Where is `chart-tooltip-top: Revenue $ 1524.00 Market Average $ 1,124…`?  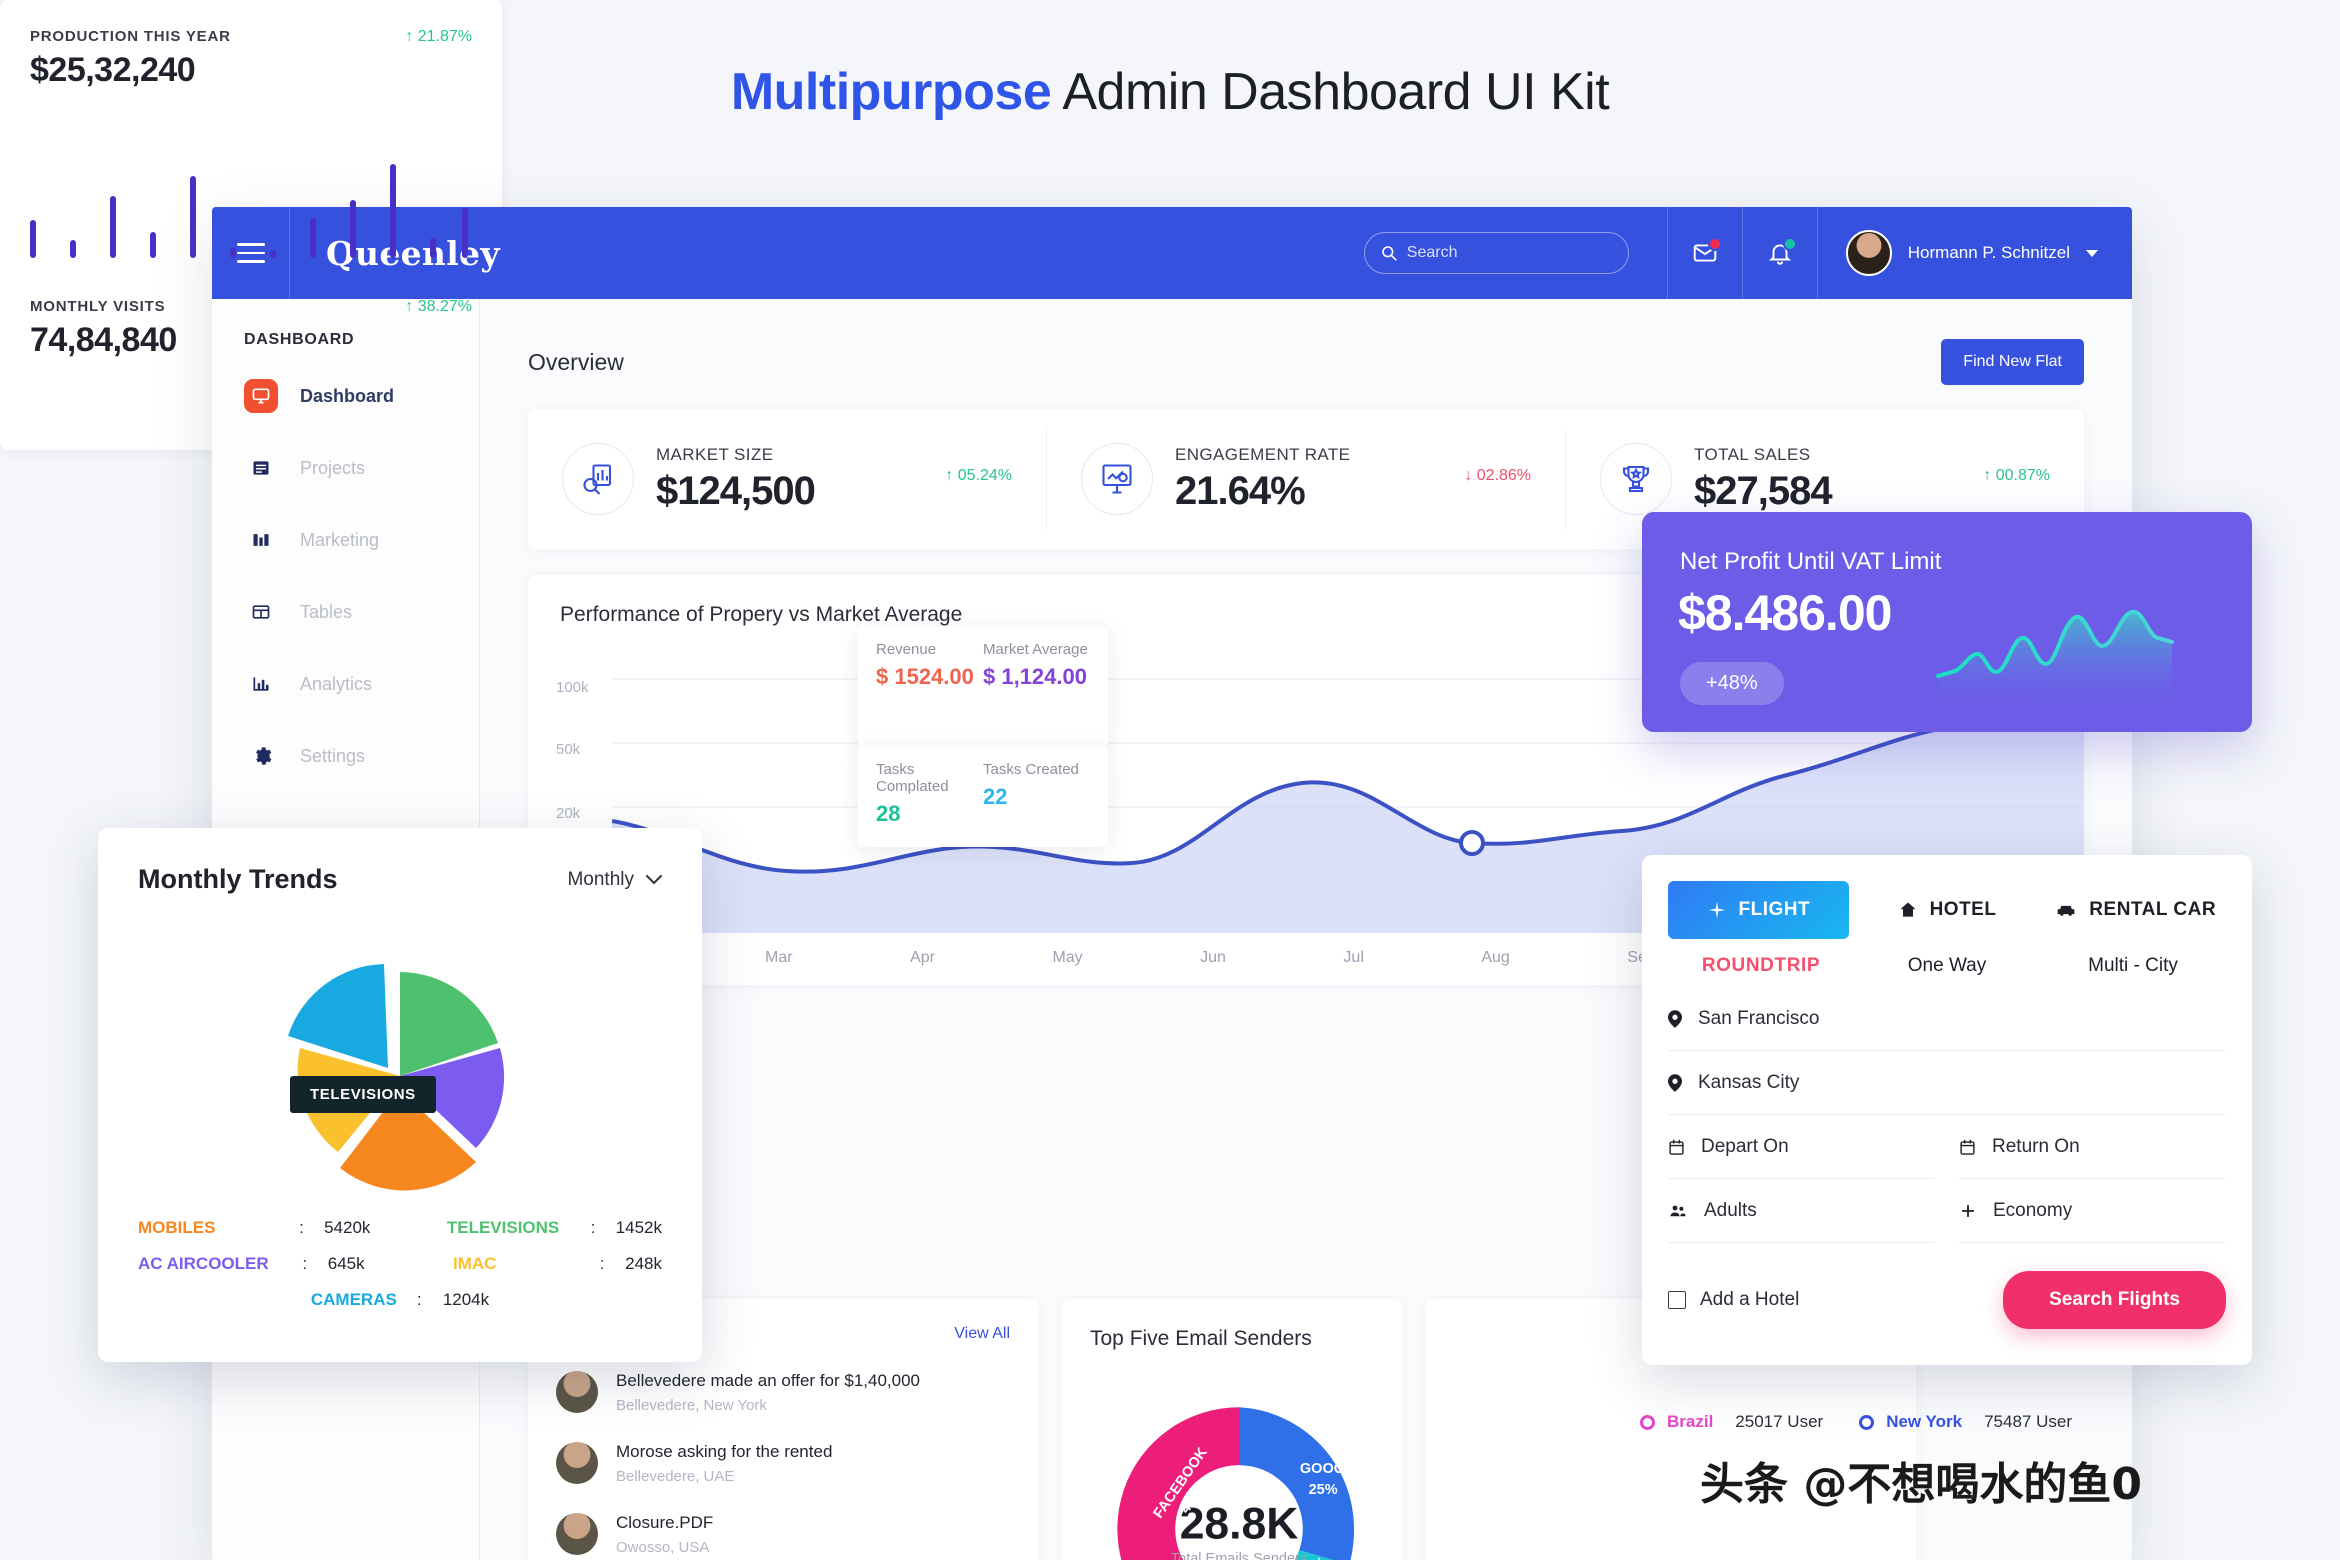 chart-tooltip-top: Revenue $ 1524.00 Market Average $ 1,124… is located at coordinates (983, 687).